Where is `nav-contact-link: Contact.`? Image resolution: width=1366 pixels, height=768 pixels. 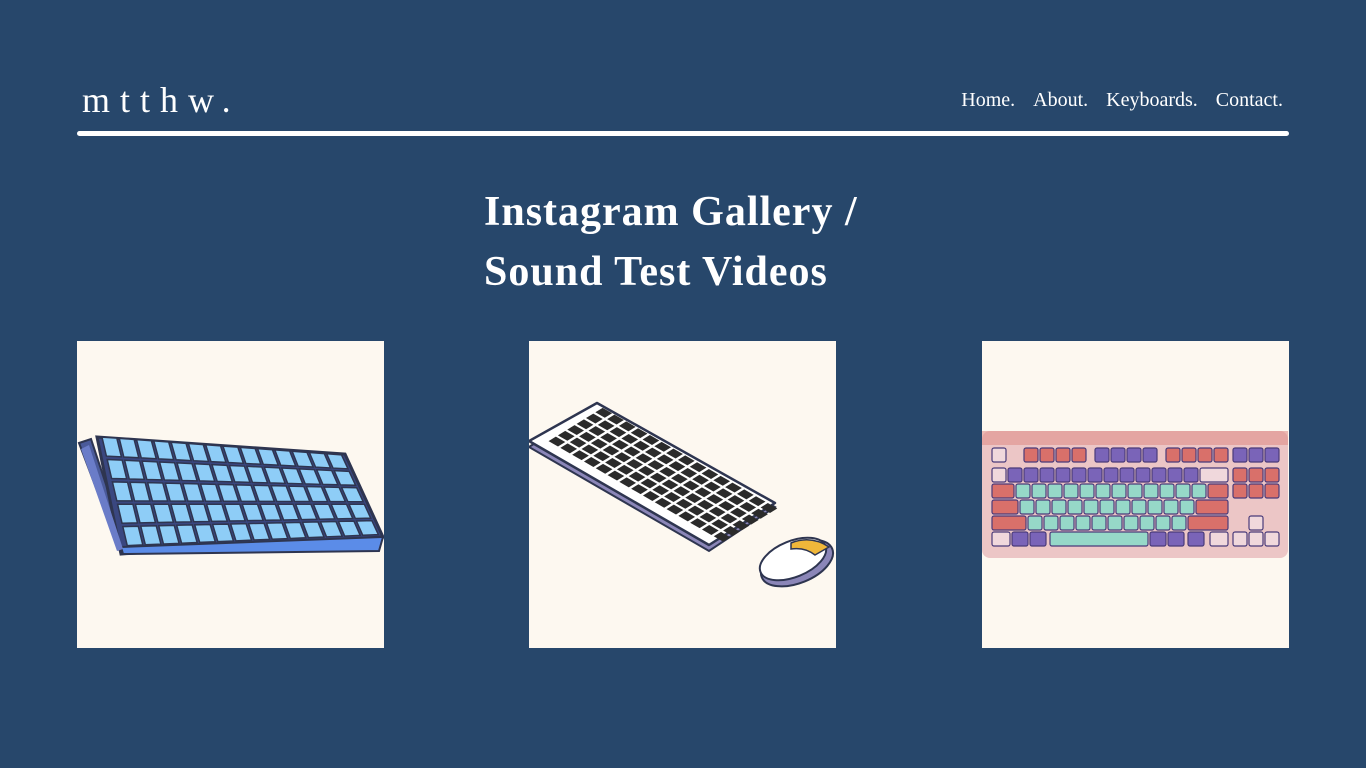 nav-contact-link: Contact. is located at coordinates (1249, 100).